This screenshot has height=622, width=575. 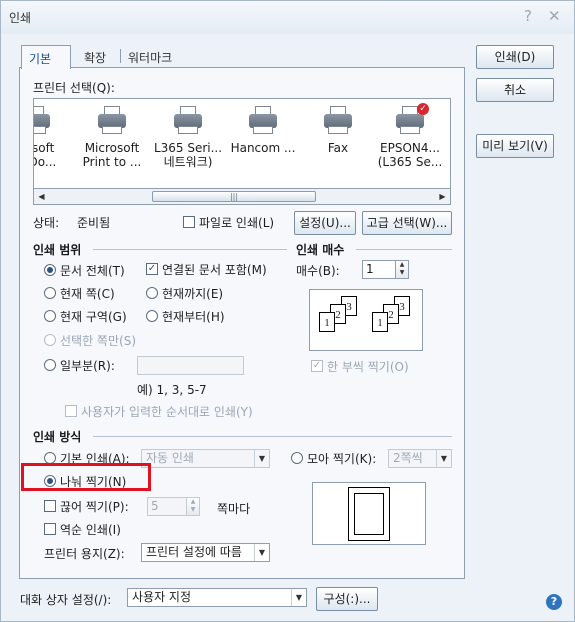 I want to click on print-range-title: 인쇄 범위, so click(x=57, y=250).